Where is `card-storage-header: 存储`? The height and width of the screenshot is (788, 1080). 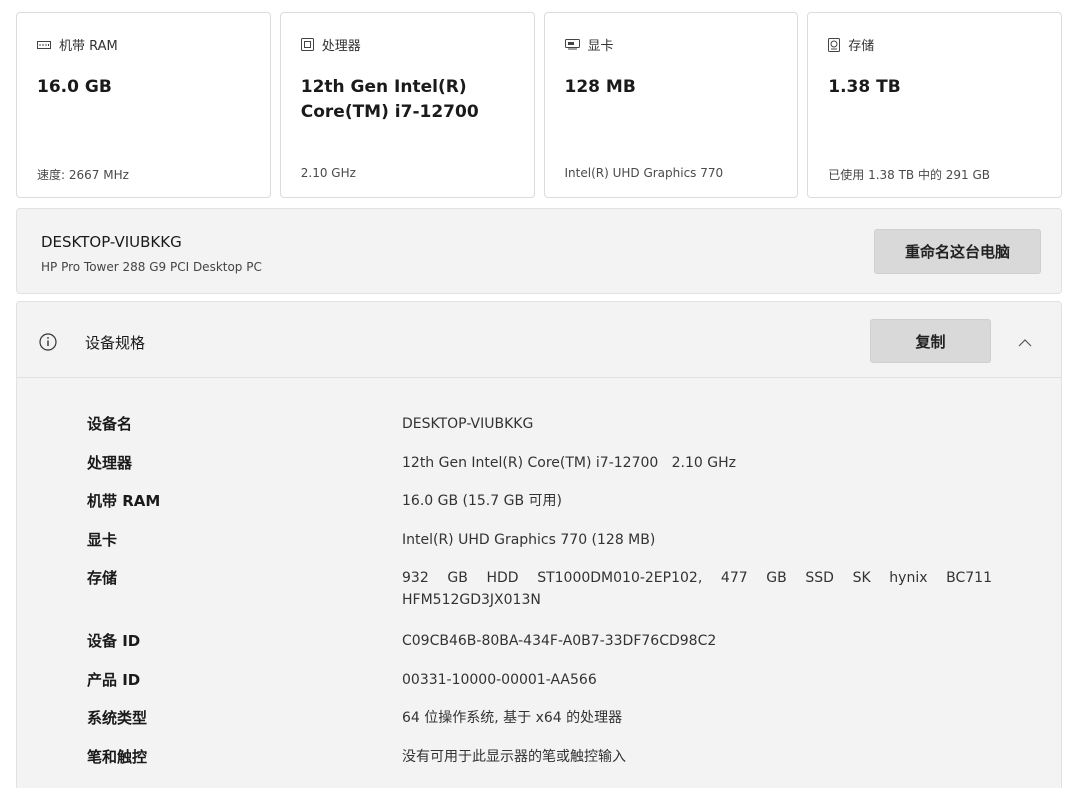
card-storage-header: 存储 is located at coordinates (851, 44).